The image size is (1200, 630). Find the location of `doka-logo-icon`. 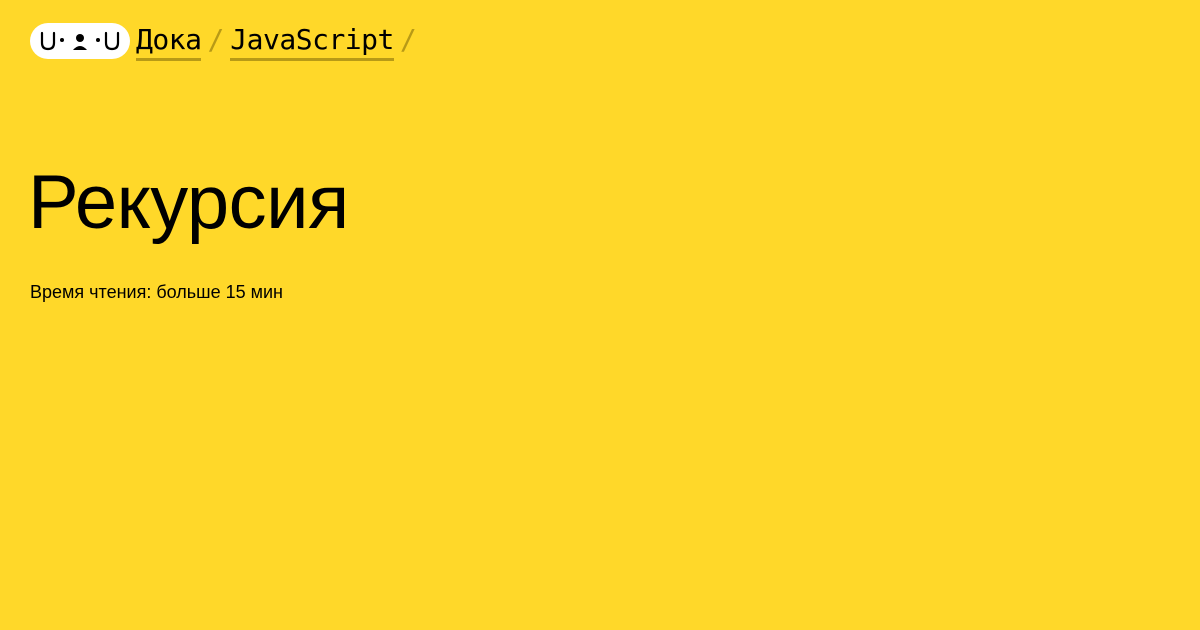

doka-logo-icon is located at coordinates (80, 41).